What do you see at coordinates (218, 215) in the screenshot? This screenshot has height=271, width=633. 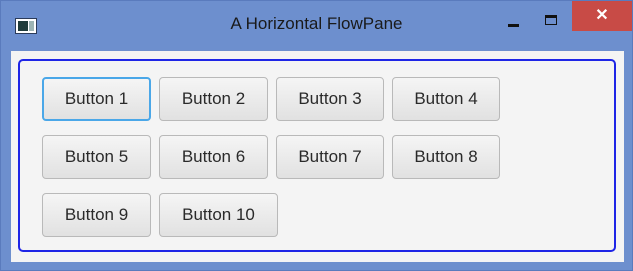 I see `button-10: Button 10` at bounding box center [218, 215].